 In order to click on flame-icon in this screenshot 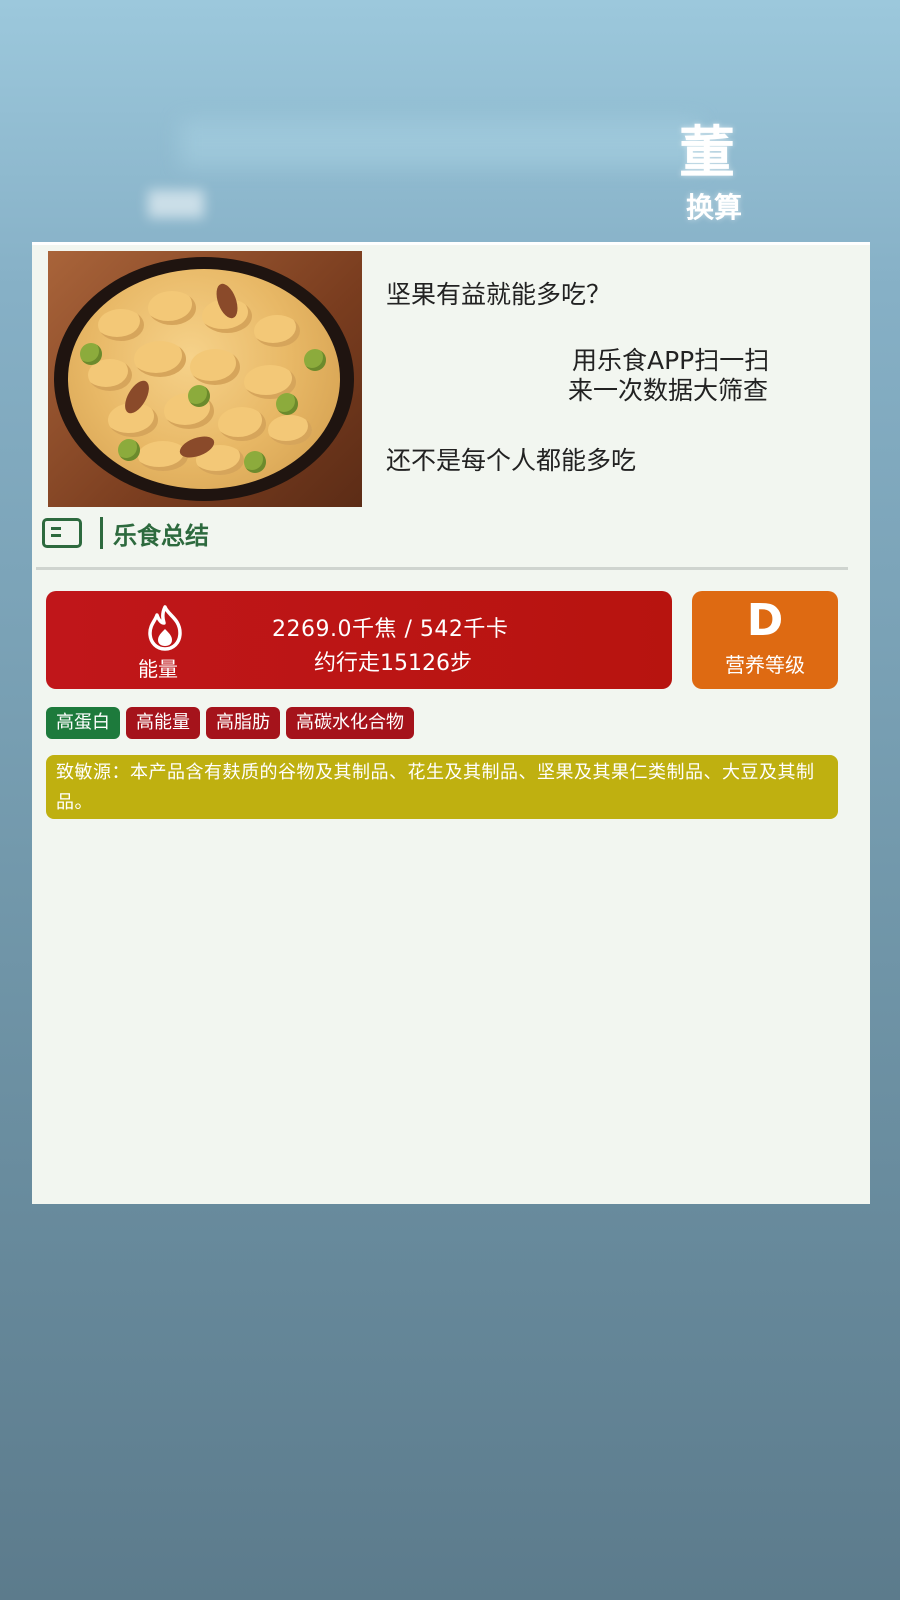, I will do `click(165, 628)`.